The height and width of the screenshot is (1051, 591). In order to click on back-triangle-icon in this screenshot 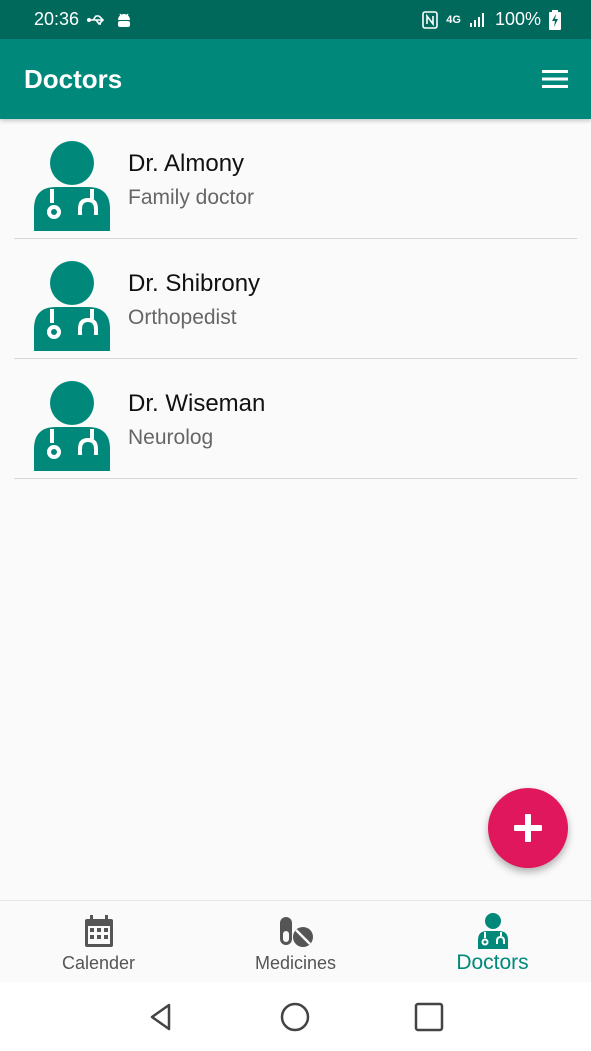, I will do `click(162, 1017)`.